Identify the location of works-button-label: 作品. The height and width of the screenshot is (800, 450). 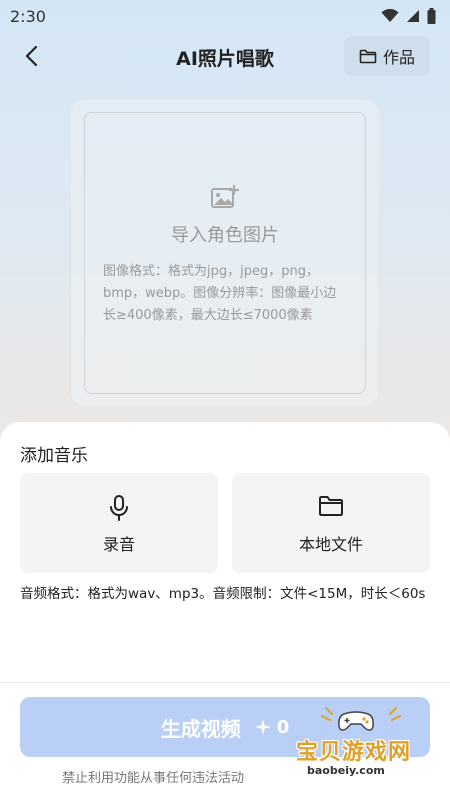
(398, 57).